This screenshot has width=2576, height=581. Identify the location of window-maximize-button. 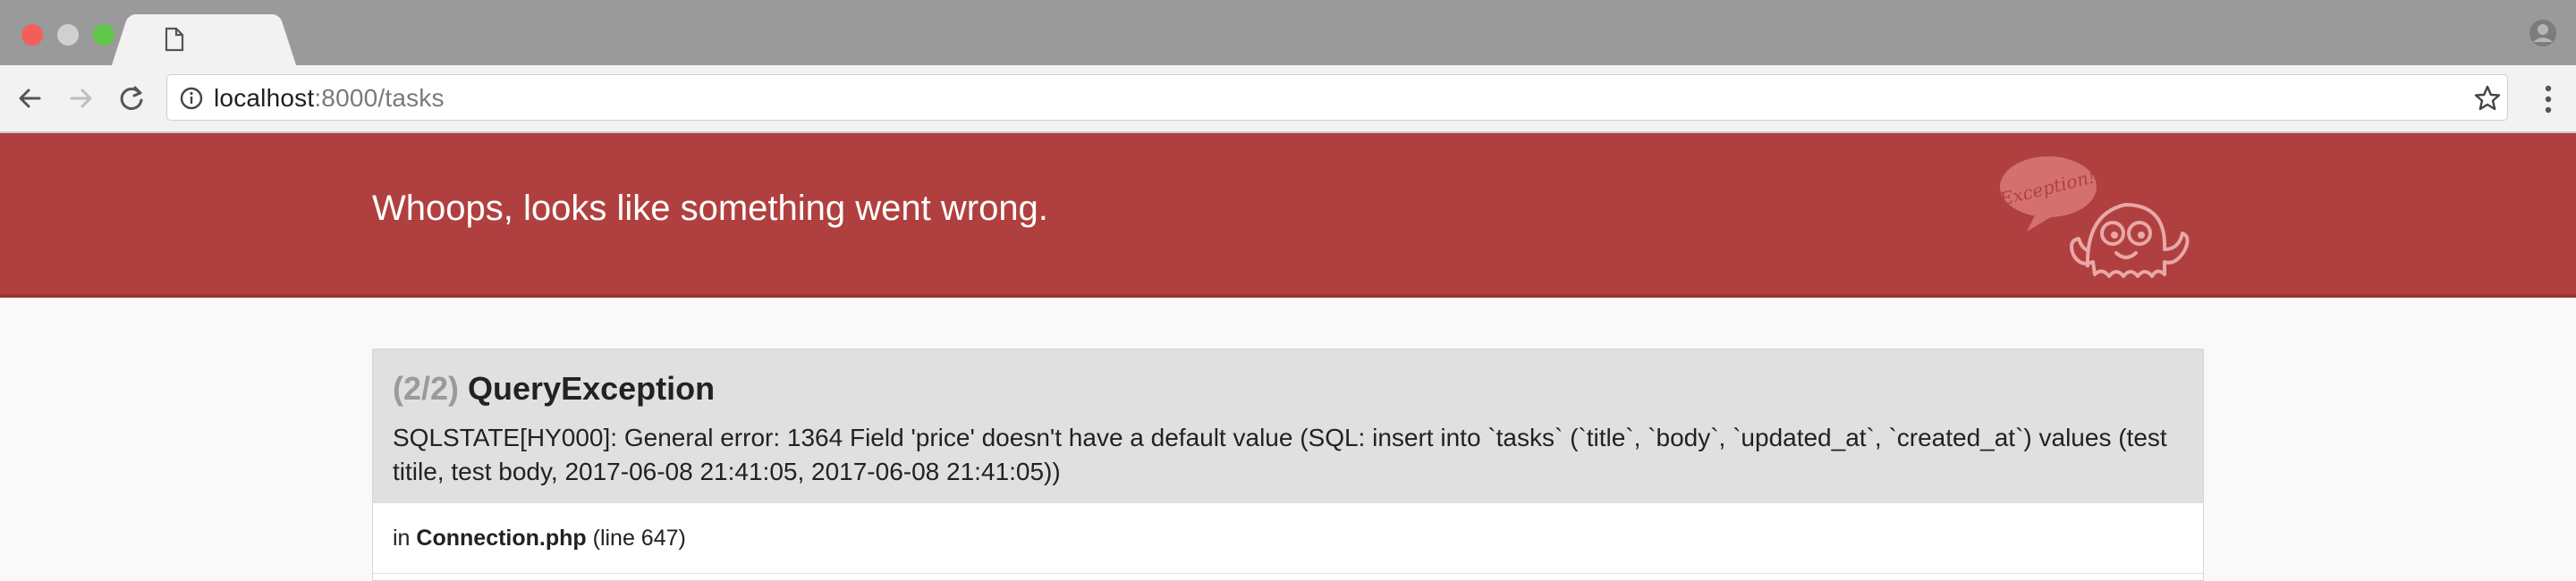
(103, 35).